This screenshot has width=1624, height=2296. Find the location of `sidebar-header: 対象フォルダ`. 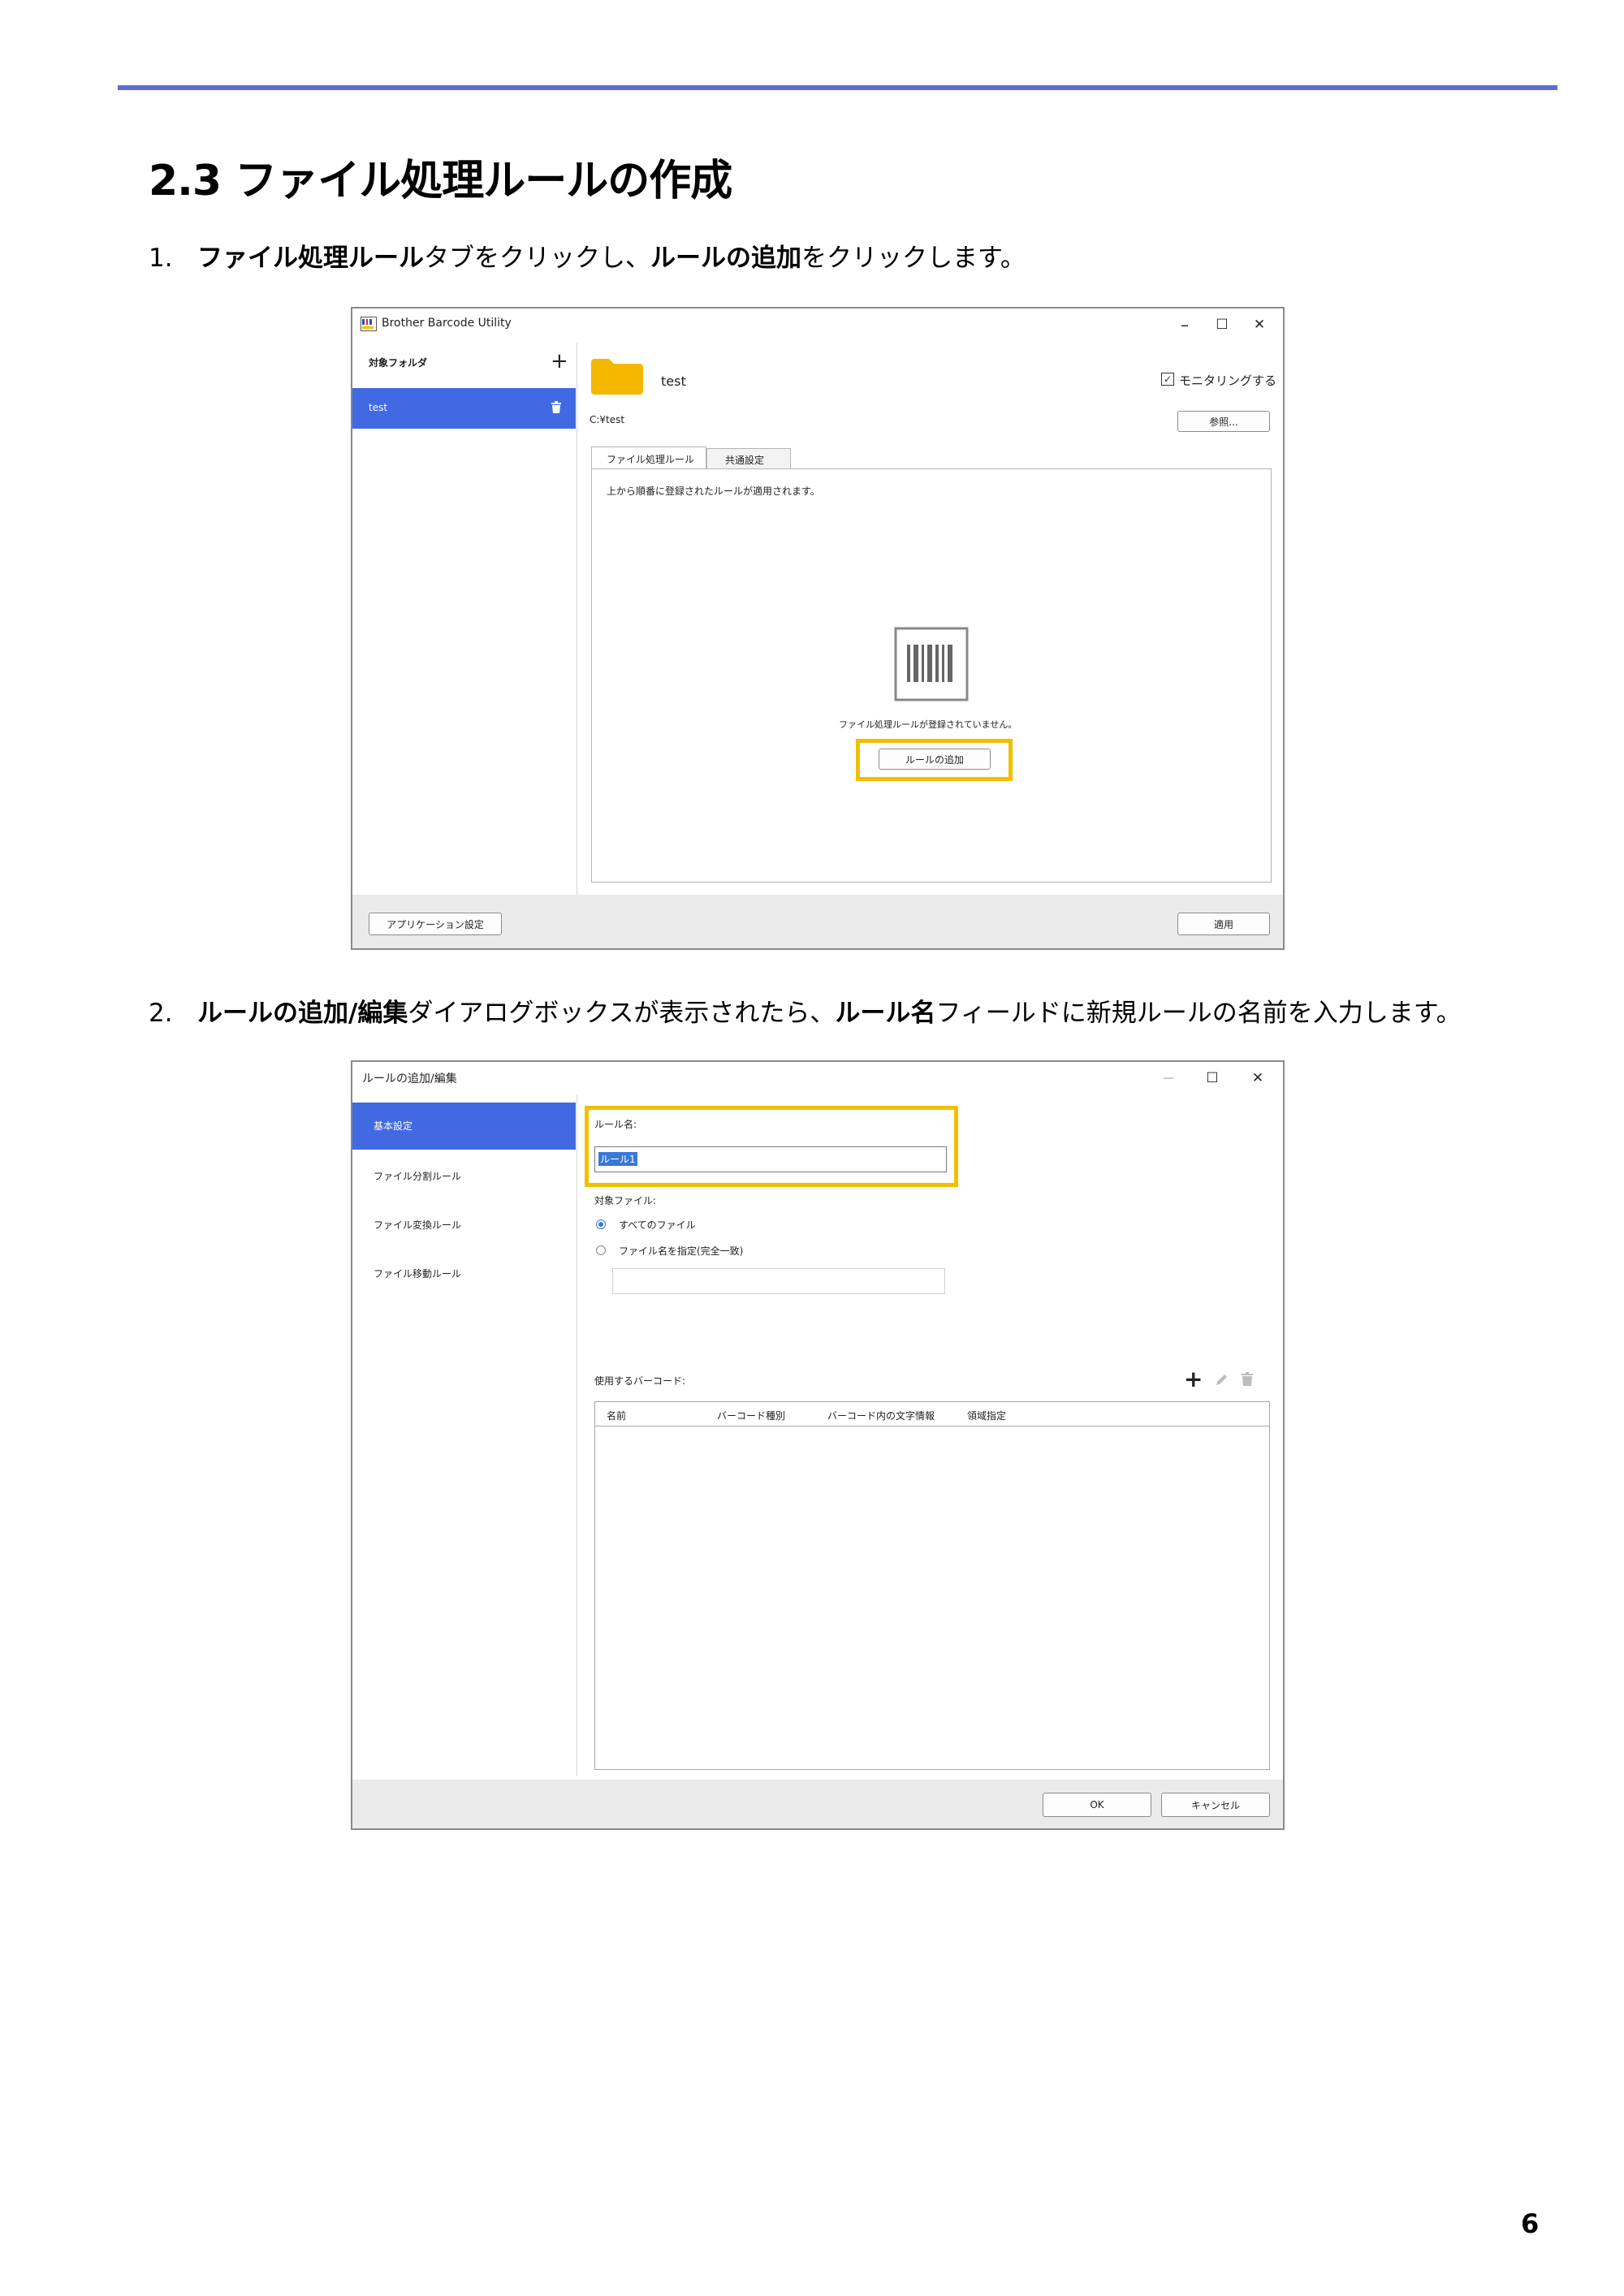

sidebar-header: 対象フォルダ is located at coordinates (398, 363).